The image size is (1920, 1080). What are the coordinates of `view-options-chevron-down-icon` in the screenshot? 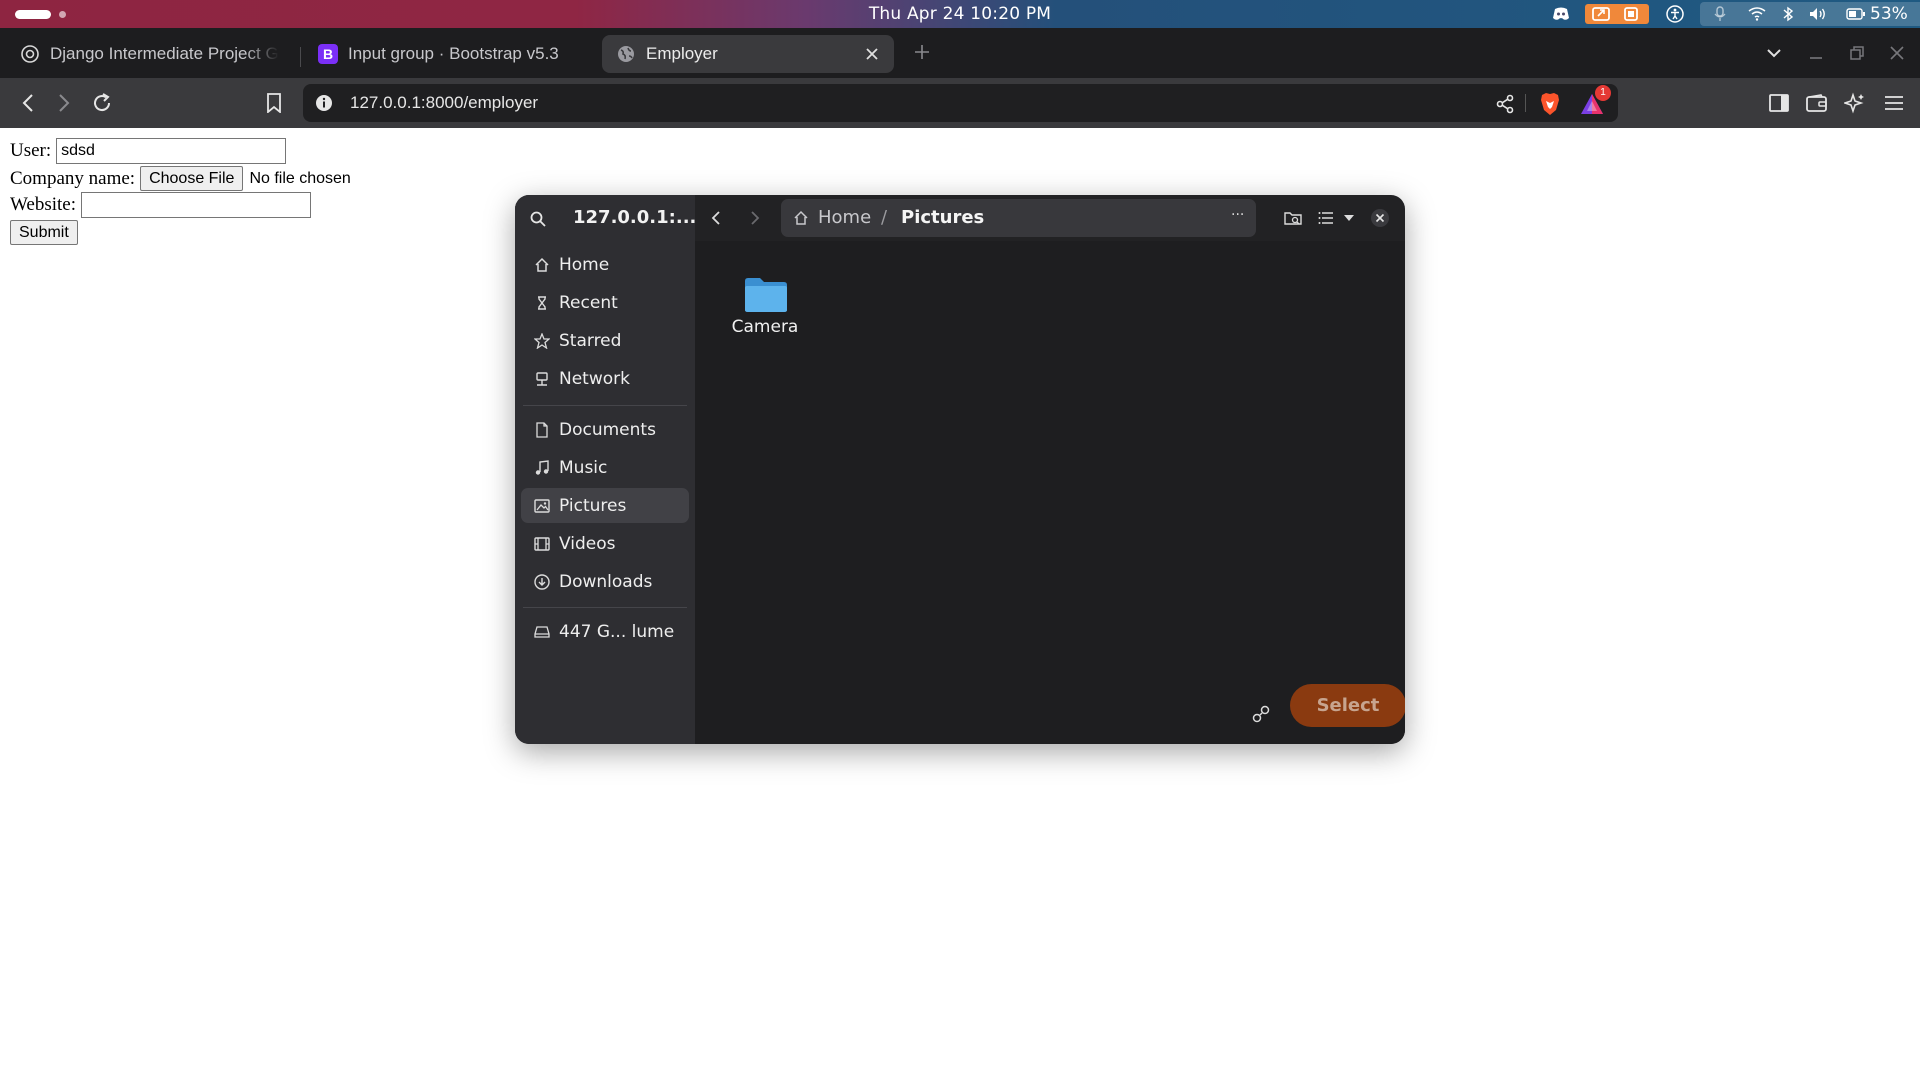 It's located at (1349, 218).